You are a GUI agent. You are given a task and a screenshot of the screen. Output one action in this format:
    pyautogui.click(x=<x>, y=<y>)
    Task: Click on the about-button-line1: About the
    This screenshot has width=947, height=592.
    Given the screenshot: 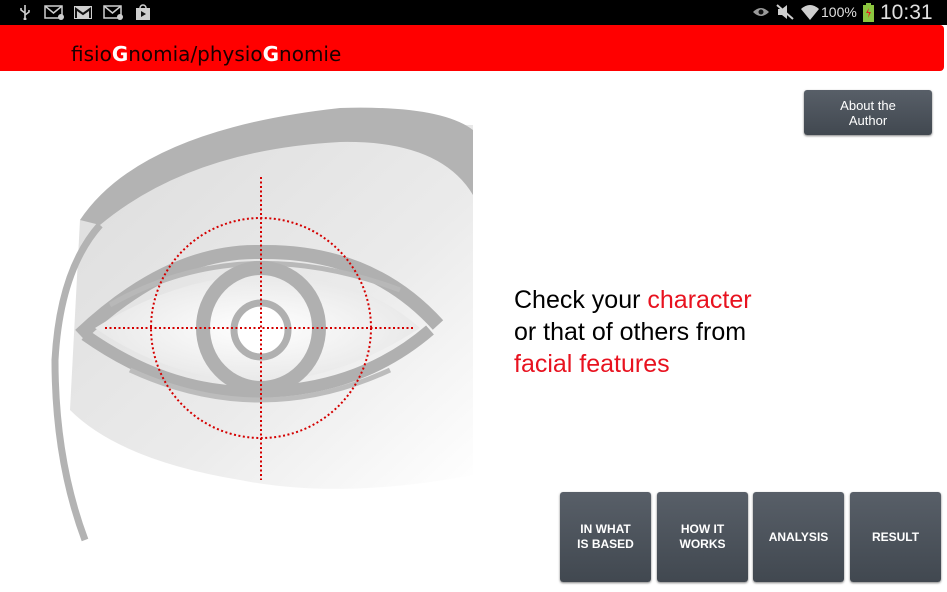 What is the action you would take?
    pyautogui.click(x=868, y=105)
    